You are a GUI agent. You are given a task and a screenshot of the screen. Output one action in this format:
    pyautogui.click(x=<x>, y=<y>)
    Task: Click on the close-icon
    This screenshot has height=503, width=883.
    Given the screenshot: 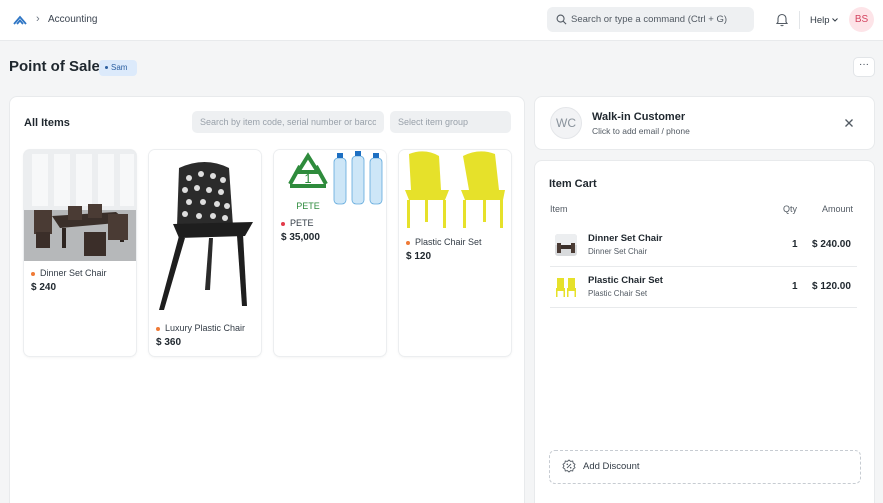 What is the action you would take?
    pyautogui.click(x=849, y=123)
    